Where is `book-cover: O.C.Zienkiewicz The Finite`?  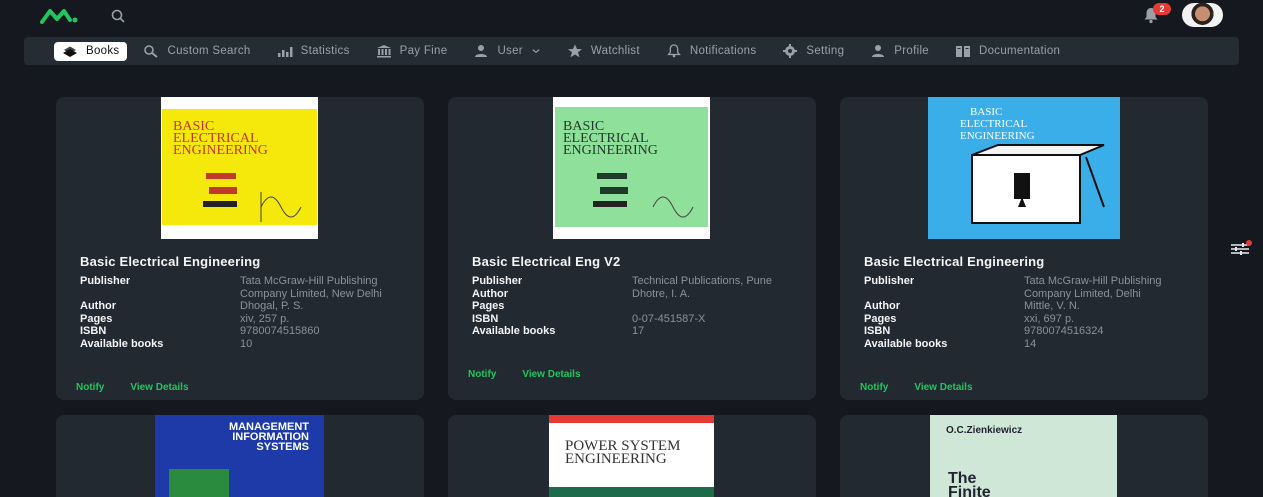 book-cover: O.C.Zienkiewicz The Finite is located at coordinates (1023, 456).